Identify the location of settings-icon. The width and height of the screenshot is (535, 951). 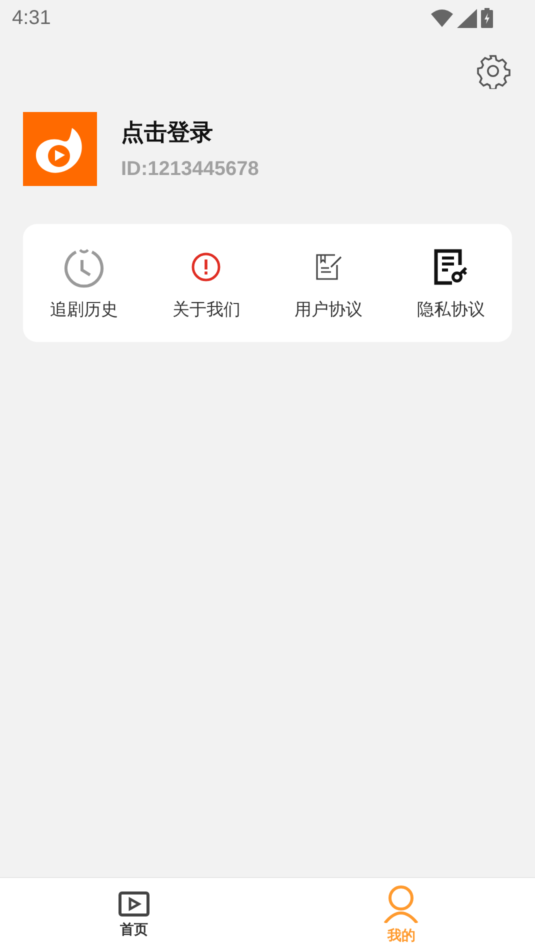
(493, 71).